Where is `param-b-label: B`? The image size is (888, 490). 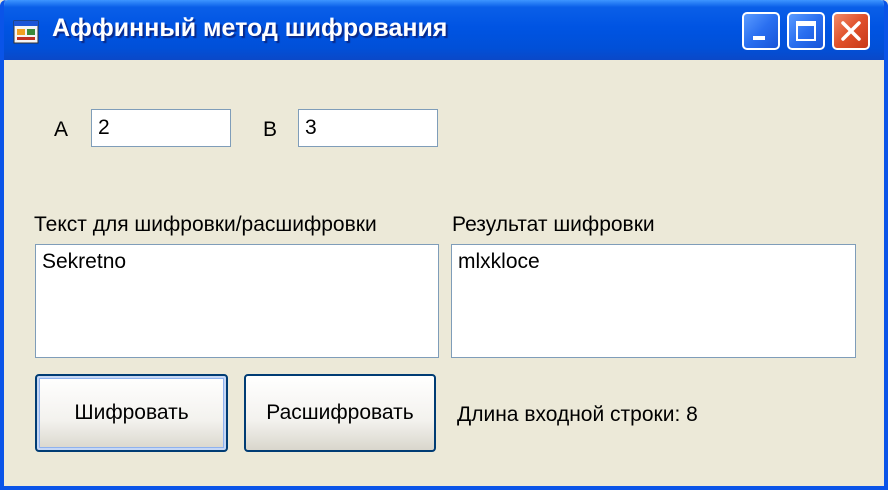 param-b-label: B is located at coordinates (270, 129).